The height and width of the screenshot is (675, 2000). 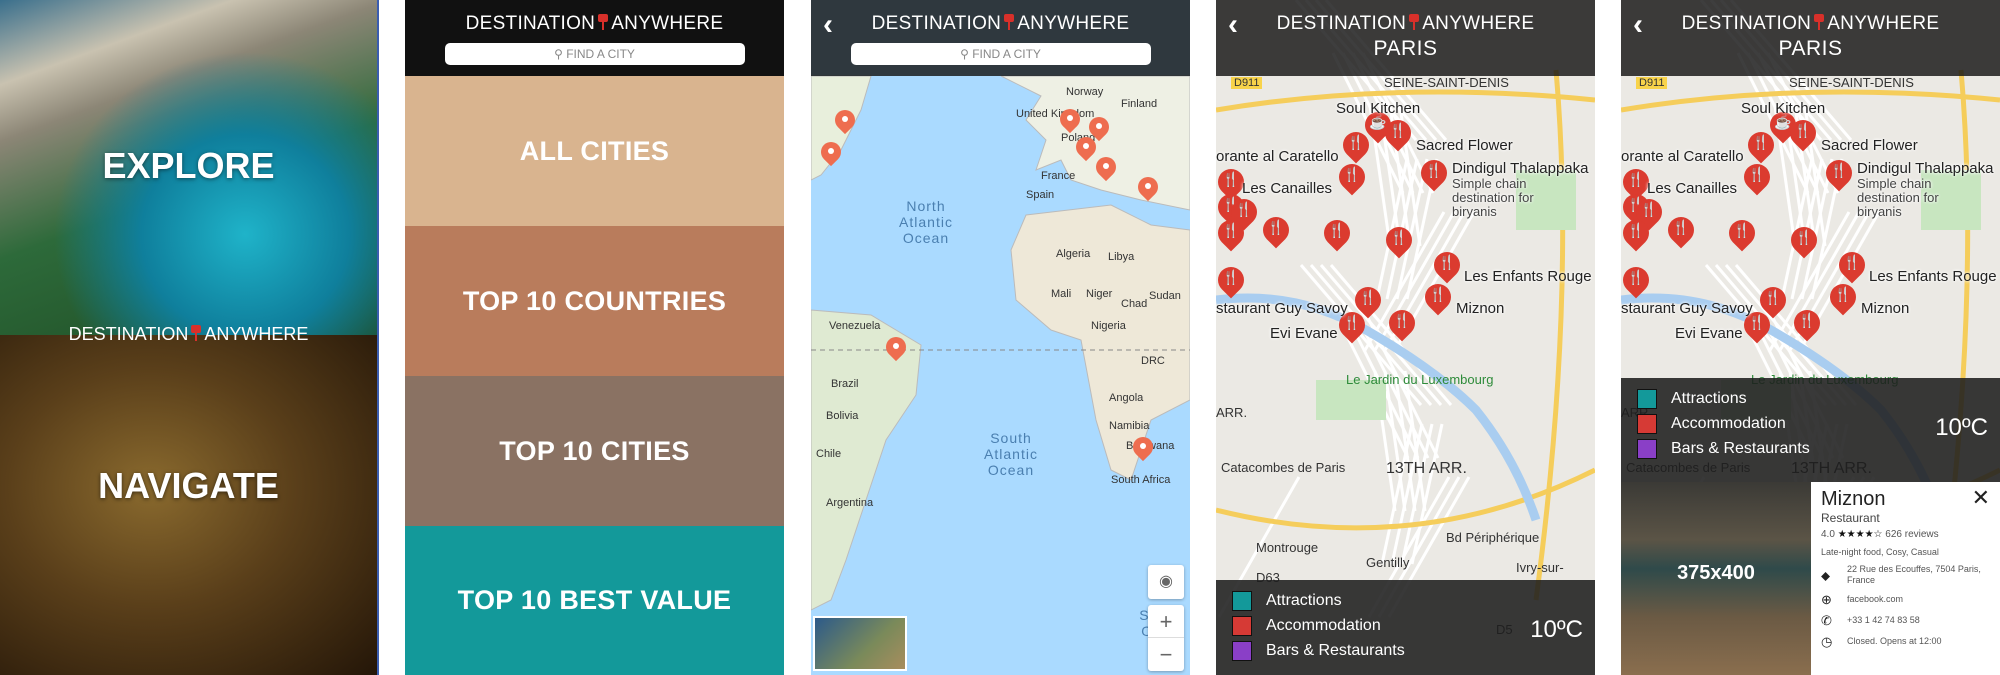 What do you see at coordinates (1860, 534) in the screenshot?
I see `star-rating: ★★★★☆` at bounding box center [1860, 534].